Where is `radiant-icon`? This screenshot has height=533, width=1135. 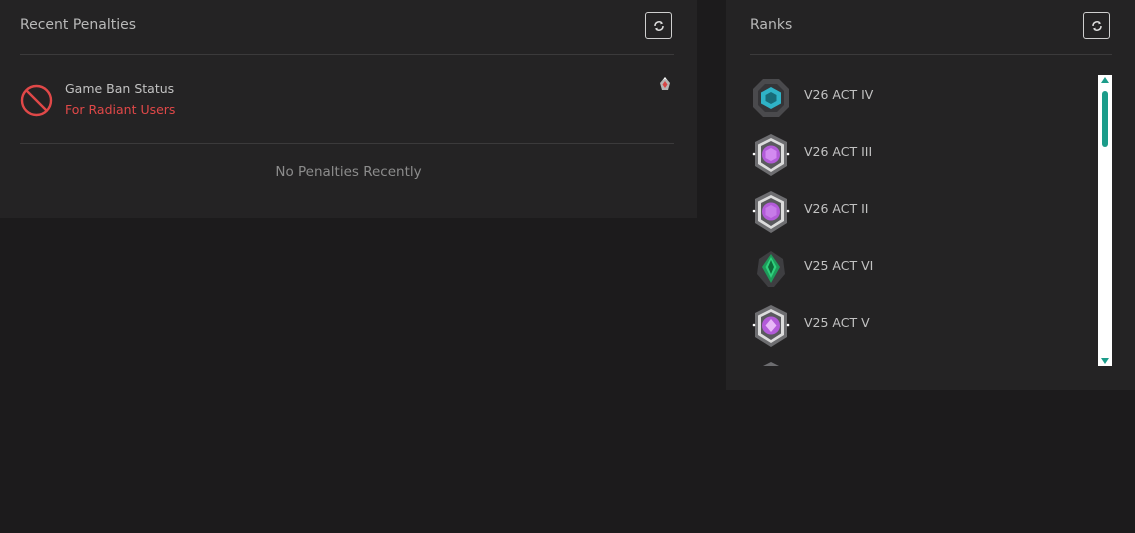 radiant-icon is located at coordinates (665, 83).